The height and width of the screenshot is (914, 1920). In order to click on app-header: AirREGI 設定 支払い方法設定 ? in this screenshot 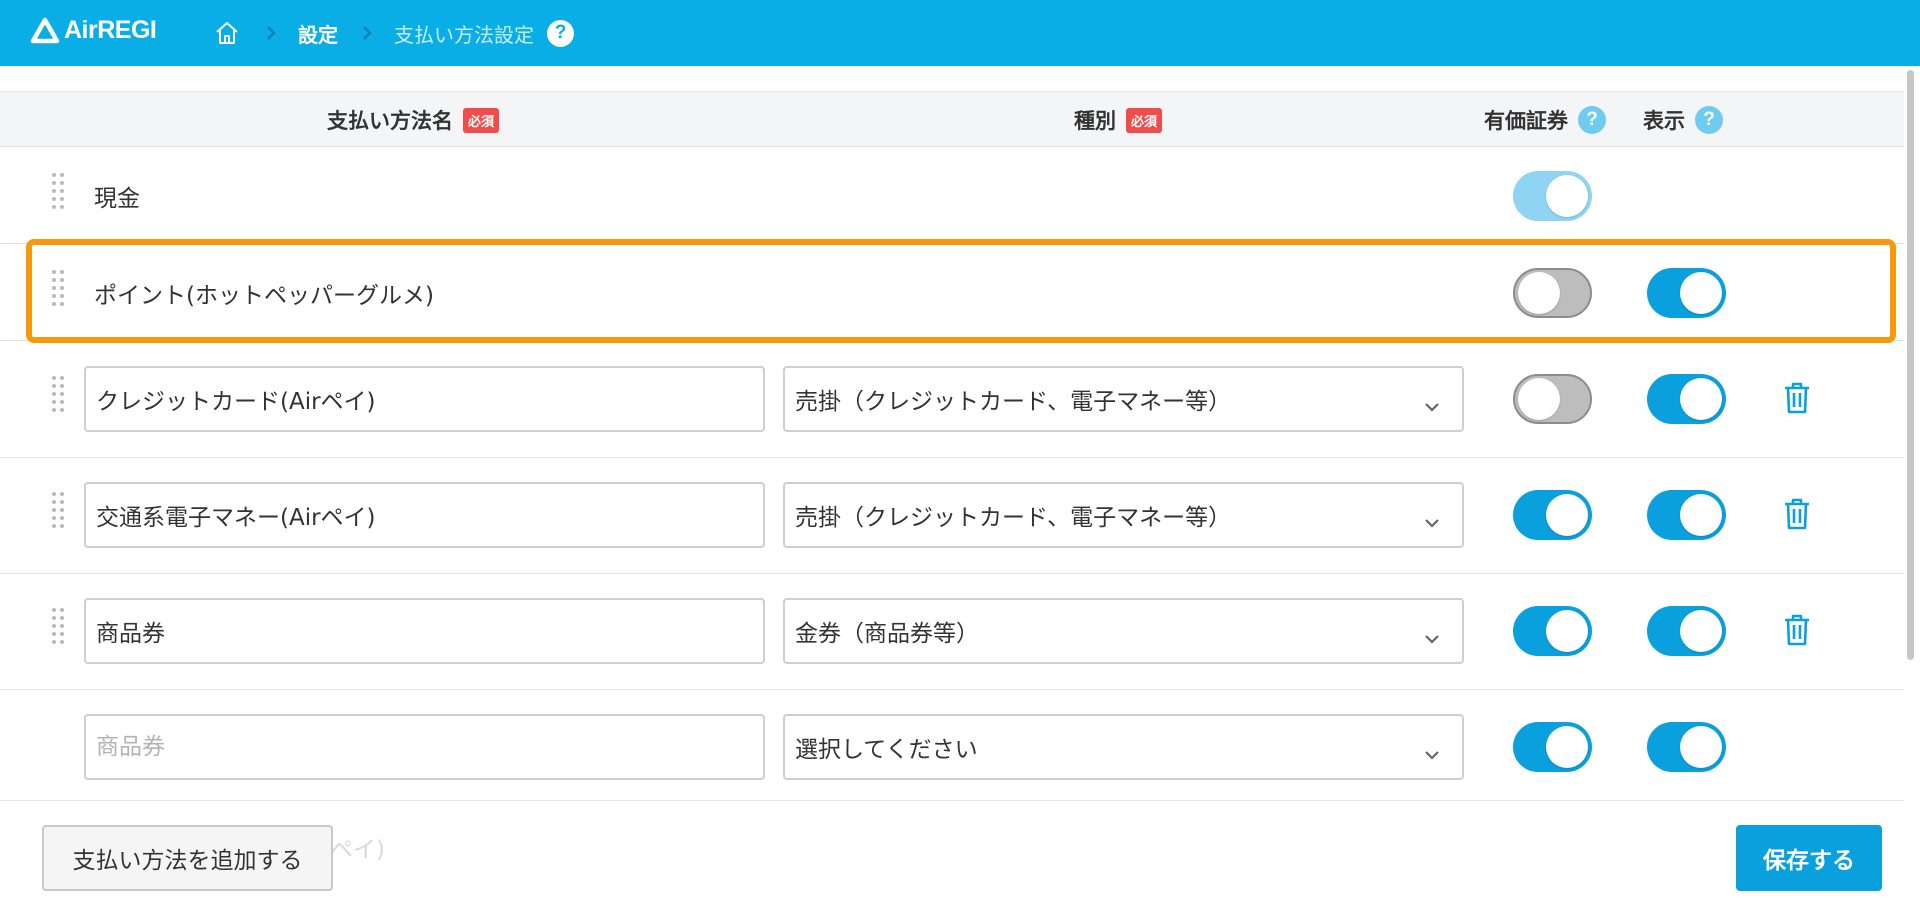, I will do `click(960, 33)`.